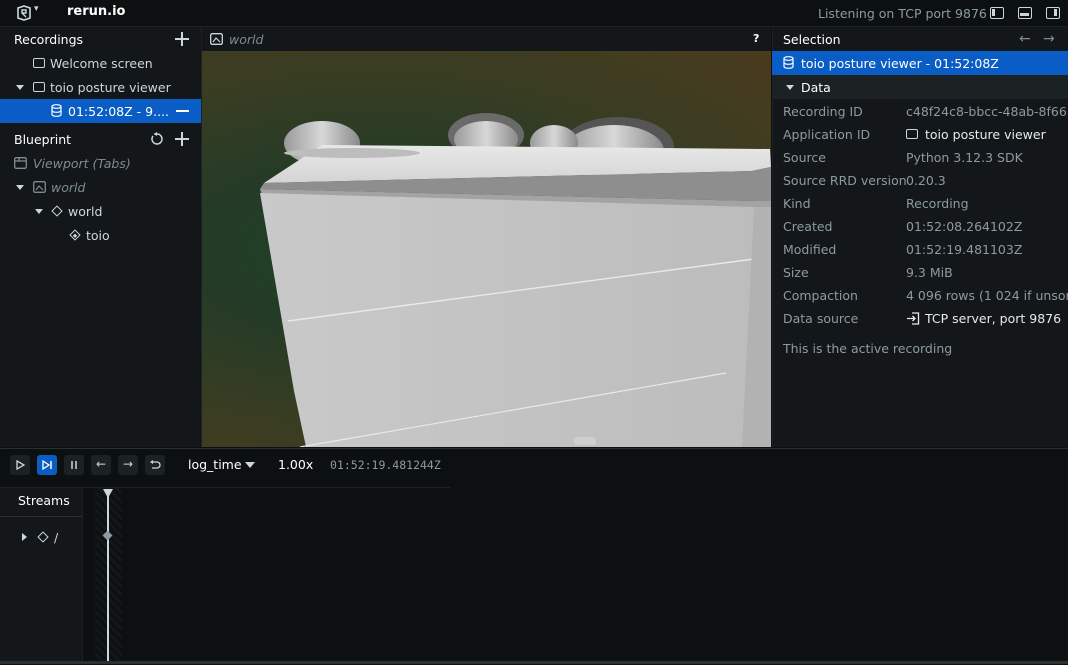  Describe the element at coordinates (182, 39) in the screenshot. I see `add-recording-icon` at that location.